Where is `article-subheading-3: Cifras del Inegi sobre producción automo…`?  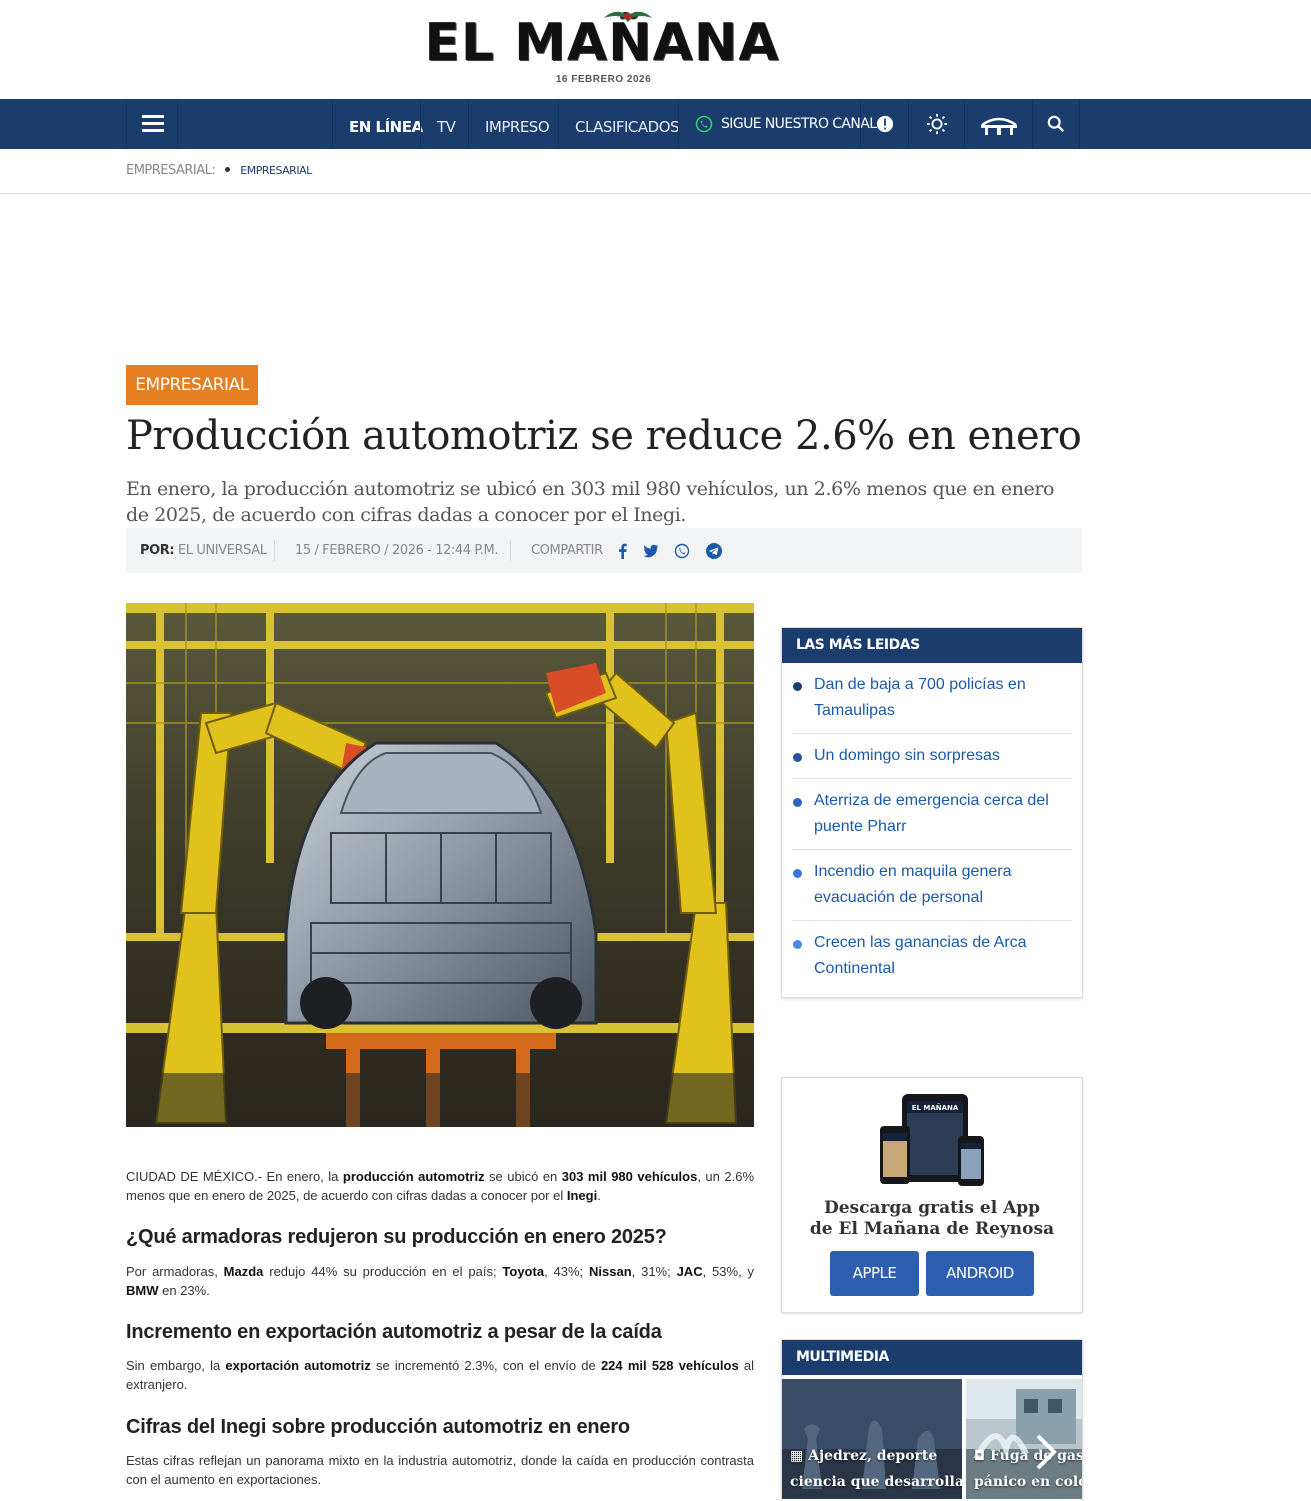
article-subheading-3: Cifras del Inegi sobre producción automo… is located at coordinates (378, 1427).